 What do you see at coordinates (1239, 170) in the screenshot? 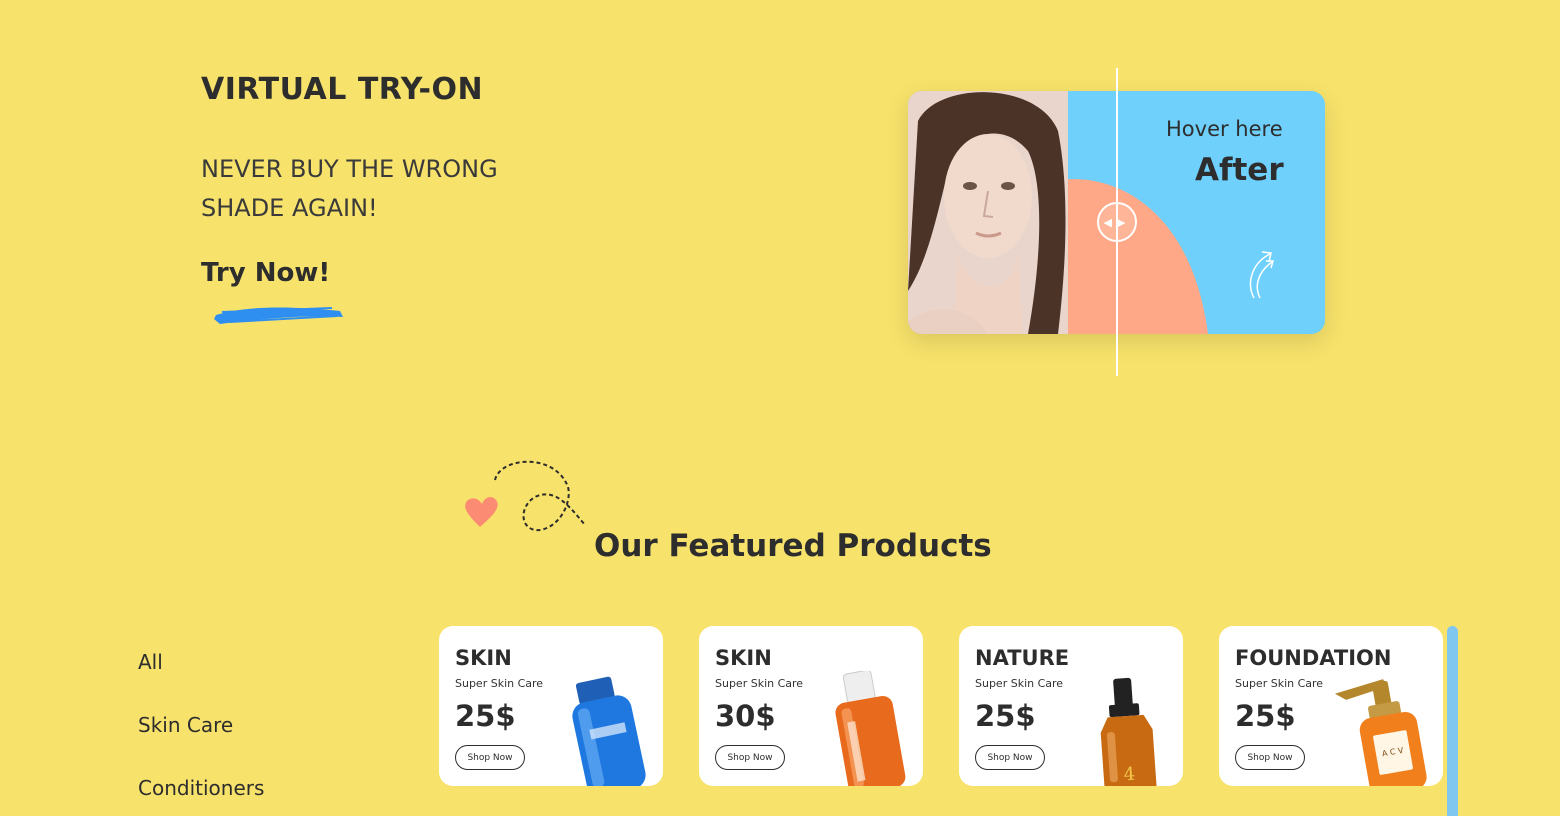
I see `after-label: After` at bounding box center [1239, 170].